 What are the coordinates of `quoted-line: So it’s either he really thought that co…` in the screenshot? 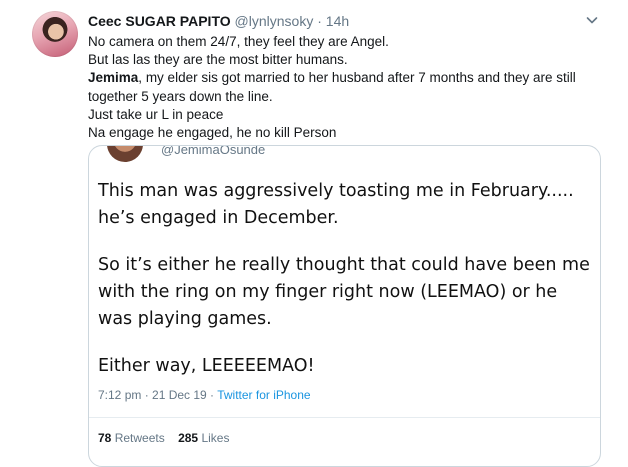 It's located at (344, 265).